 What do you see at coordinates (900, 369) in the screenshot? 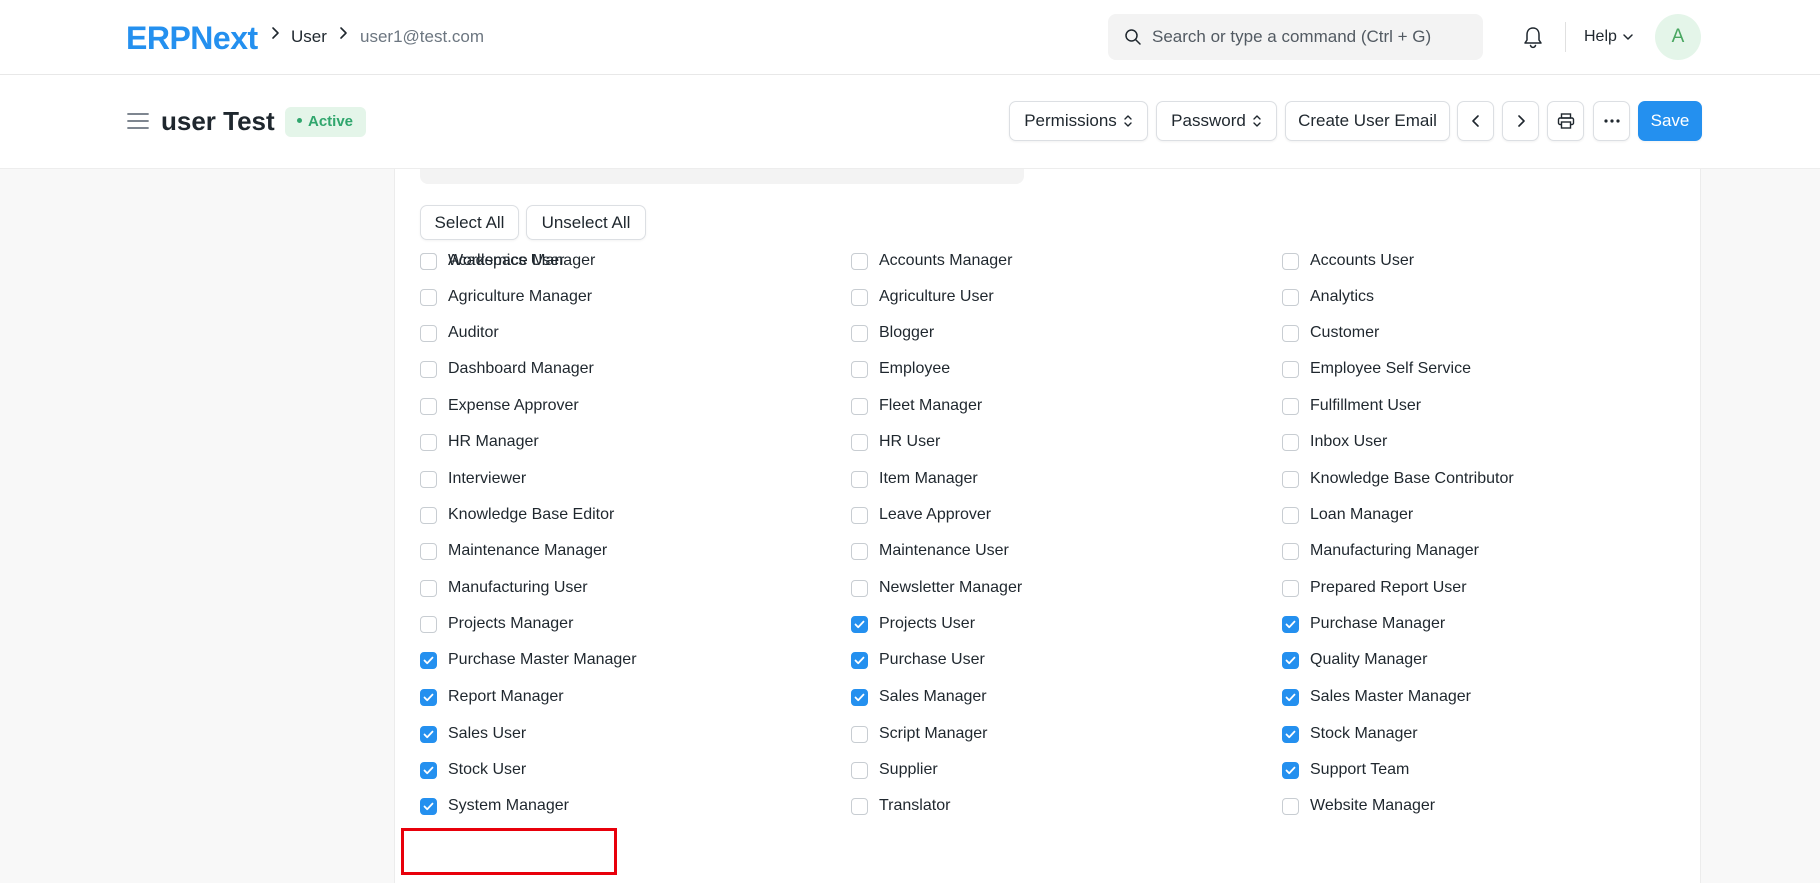
I see `role-employee: Employee` at bounding box center [900, 369].